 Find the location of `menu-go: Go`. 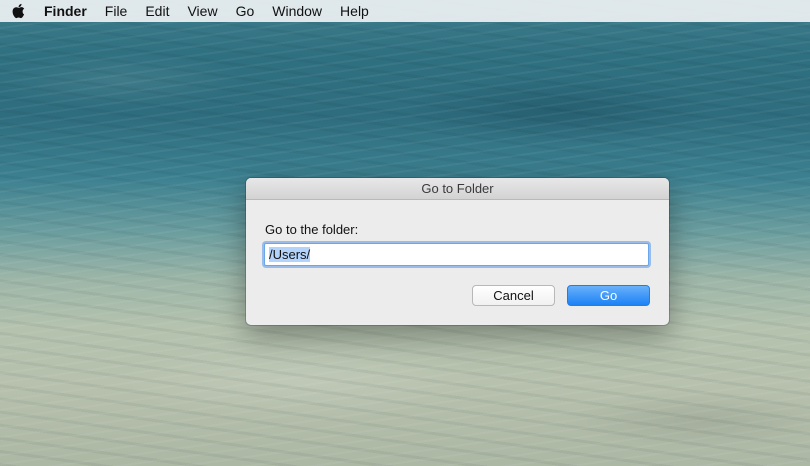

menu-go: Go is located at coordinates (245, 11).